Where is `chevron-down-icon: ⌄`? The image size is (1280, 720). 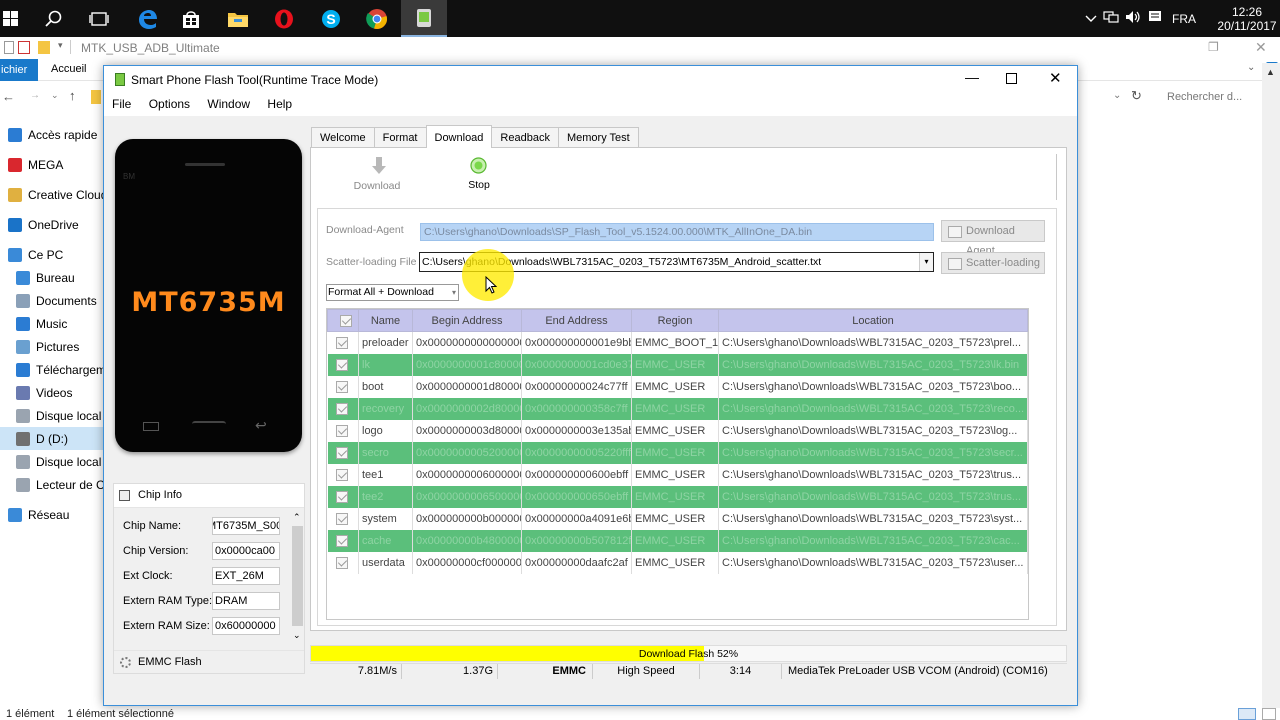 chevron-down-icon: ⌄ is located at coordinates (1251, 67).